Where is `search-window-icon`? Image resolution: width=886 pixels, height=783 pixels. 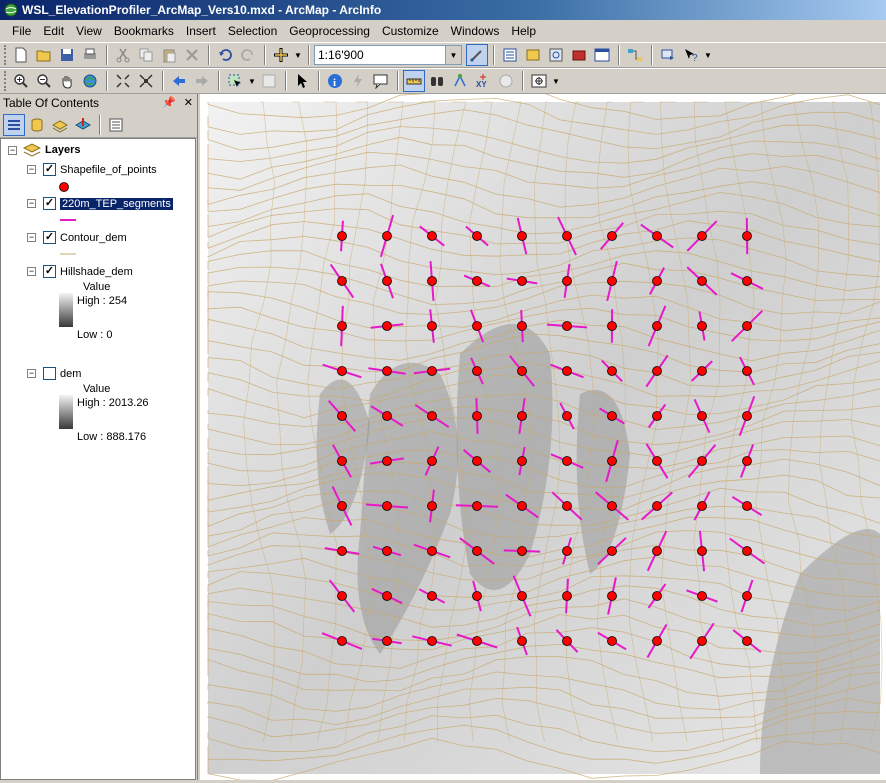 search-window-icon is located at coordinates (556, 55).